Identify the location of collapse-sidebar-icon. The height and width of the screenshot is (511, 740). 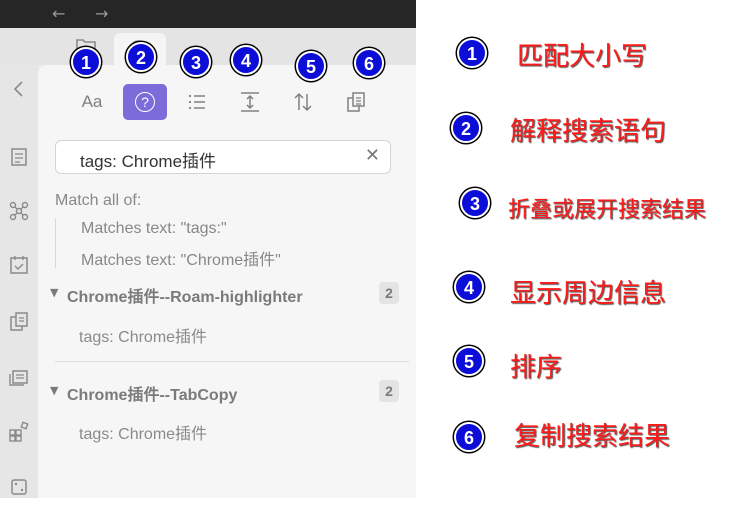
(19, 89).